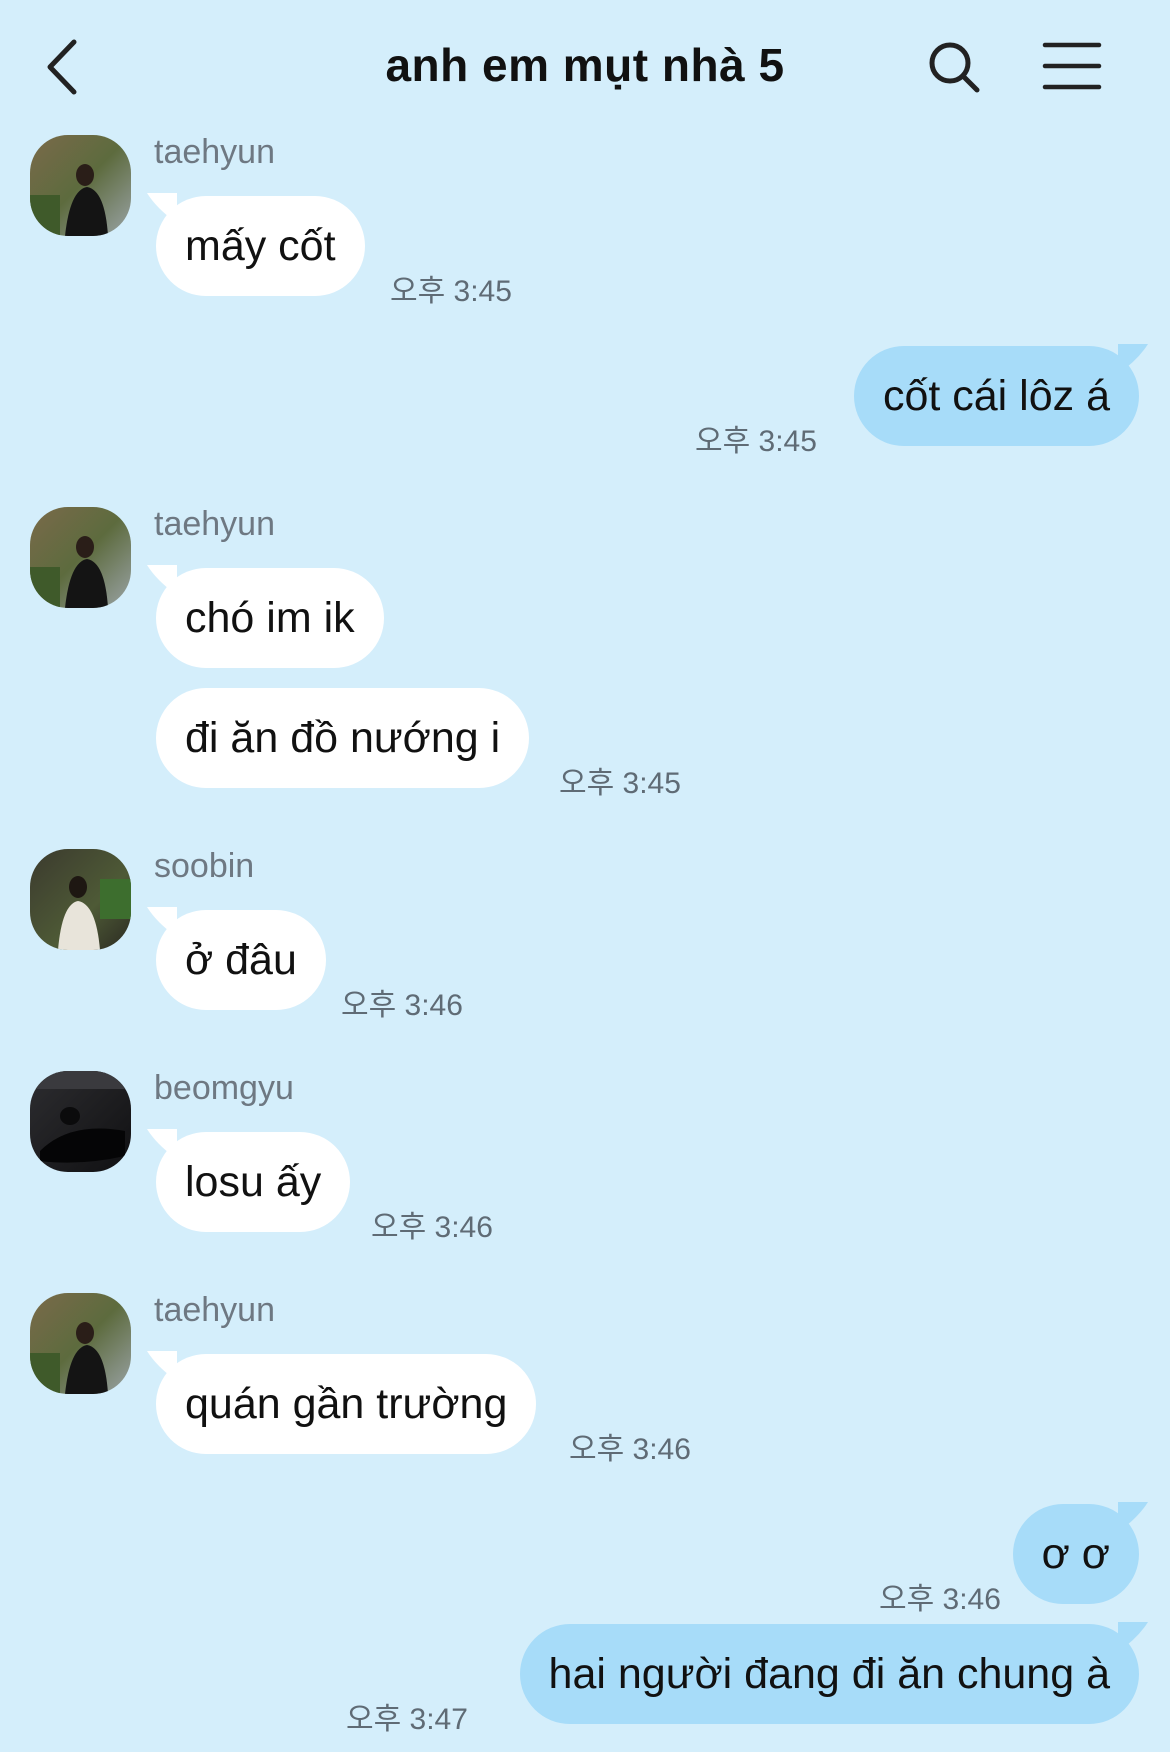 This screenshot has width=1170, height=1752. Describe the element at coordinates (204, 866) in the screenshot. I see `sender-name: soobin` at that location.